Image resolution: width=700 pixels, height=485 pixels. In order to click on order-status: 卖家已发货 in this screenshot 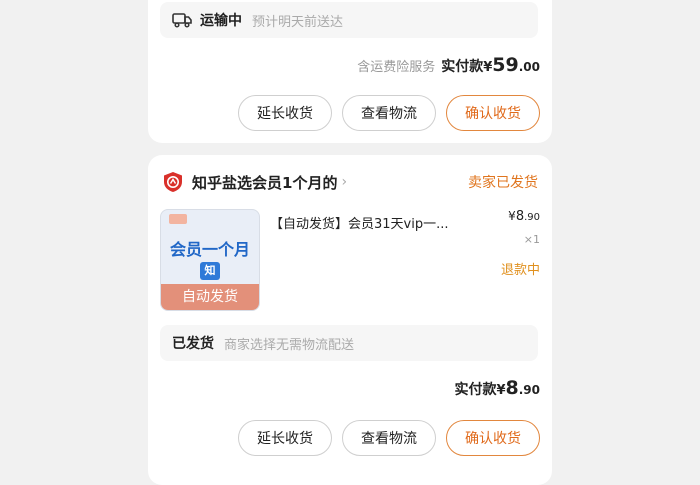, I will do `click(503, 183)`.